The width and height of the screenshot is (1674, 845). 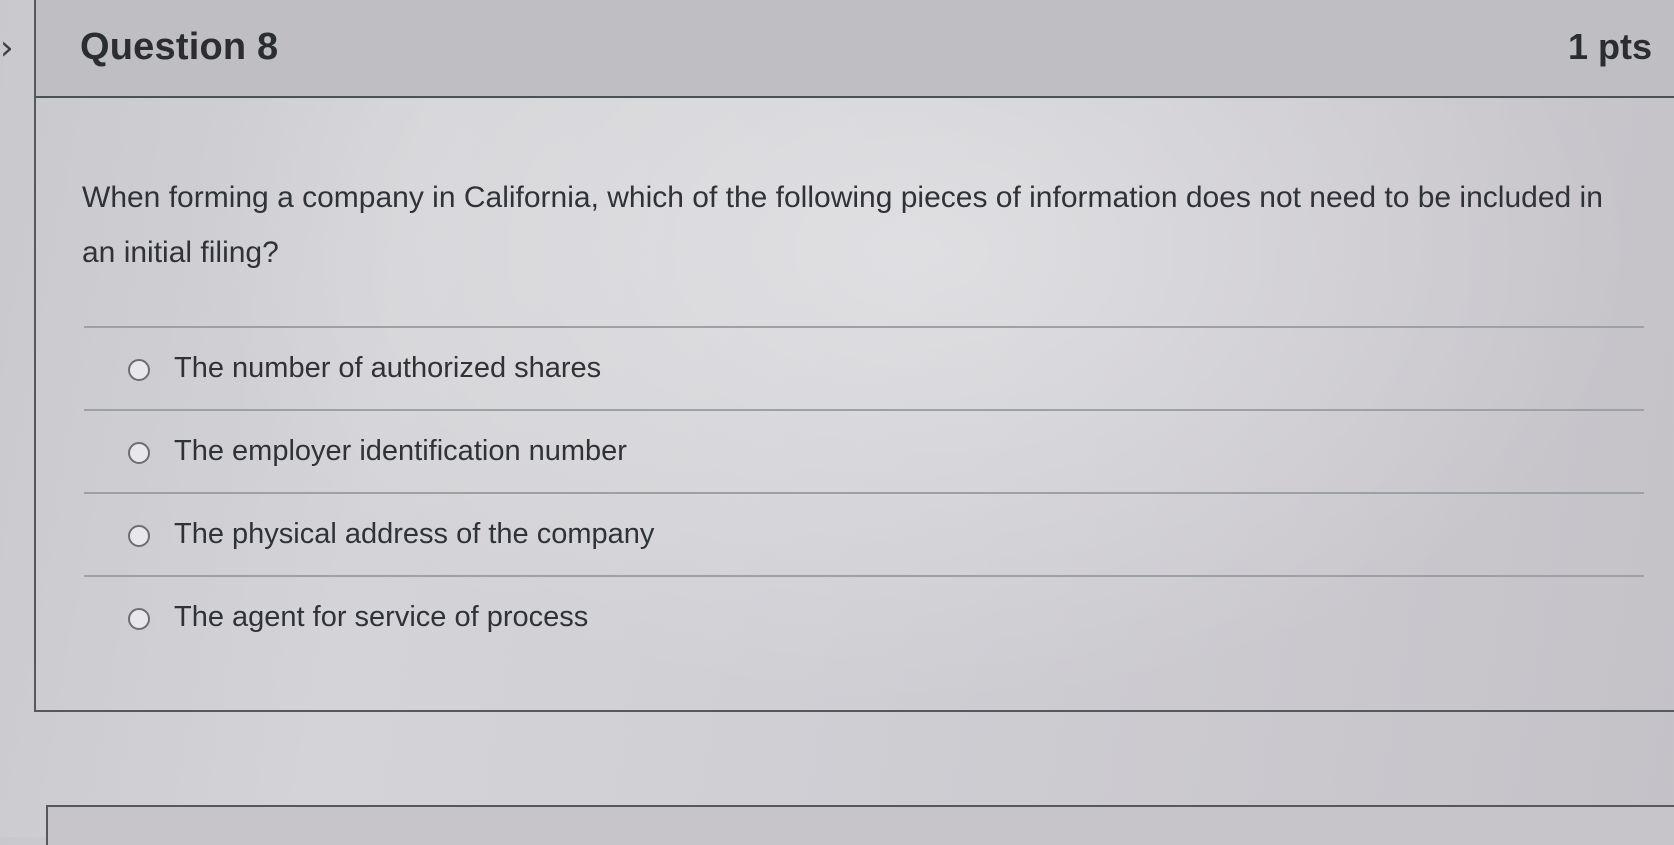 I want to click on answer-label: The number of authorized shares, so click(x=387, y=368).